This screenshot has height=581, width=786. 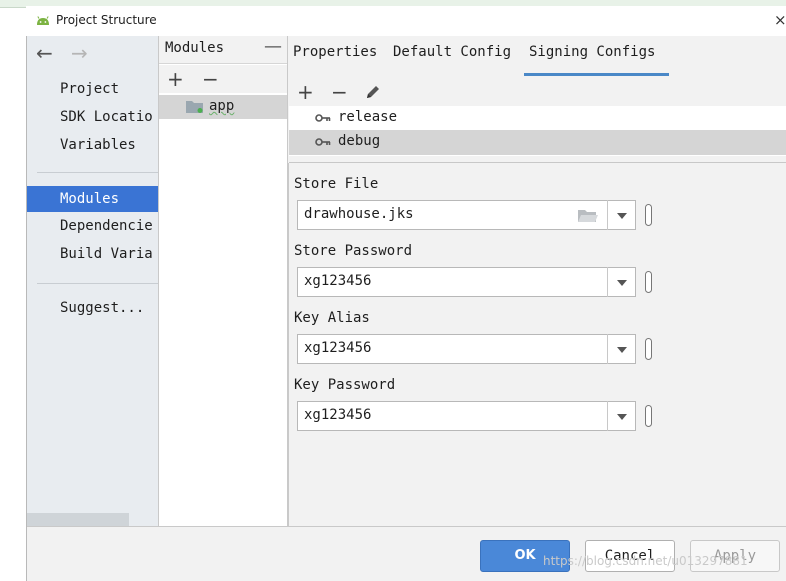 What do you see at coordinates (452, 52) in the screenshot?
I see `tab-default-config: Default Config` at bounding box center [452, 52].